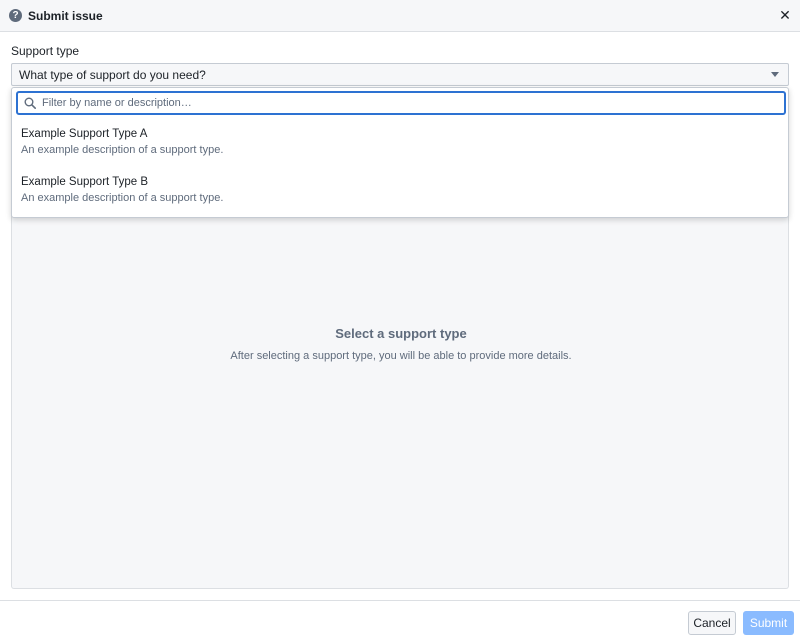 The image size is (800, 640). Describe the element at coordinates (400, 620) in the screenshot. I see `dialog-footer: Cancel Submit` at that location.